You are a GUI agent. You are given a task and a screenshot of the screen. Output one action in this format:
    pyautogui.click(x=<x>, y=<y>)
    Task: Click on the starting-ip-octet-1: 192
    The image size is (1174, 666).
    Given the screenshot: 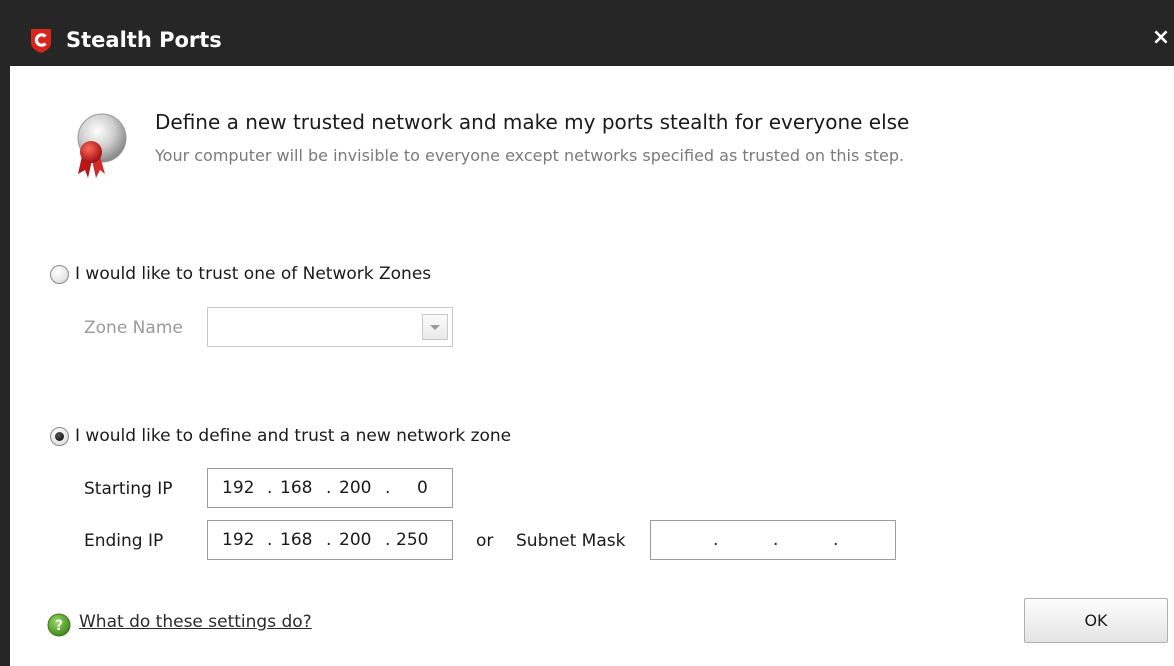 What is the action you would take?
    pyautogui.click(x=238, y=488)
    